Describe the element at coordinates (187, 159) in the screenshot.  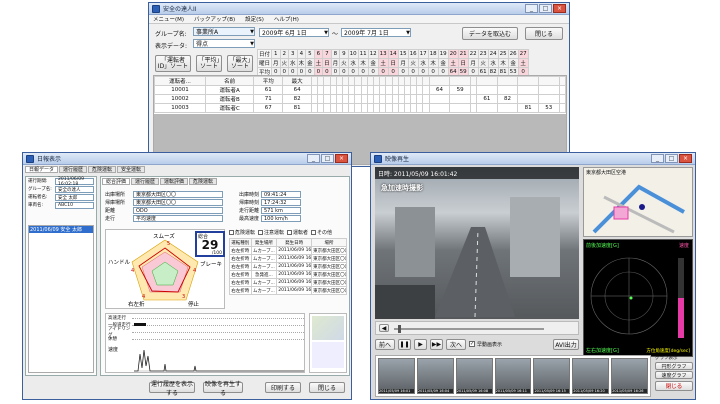
I see `report-titlebar: 日報表示 _ □ ×` at that location.